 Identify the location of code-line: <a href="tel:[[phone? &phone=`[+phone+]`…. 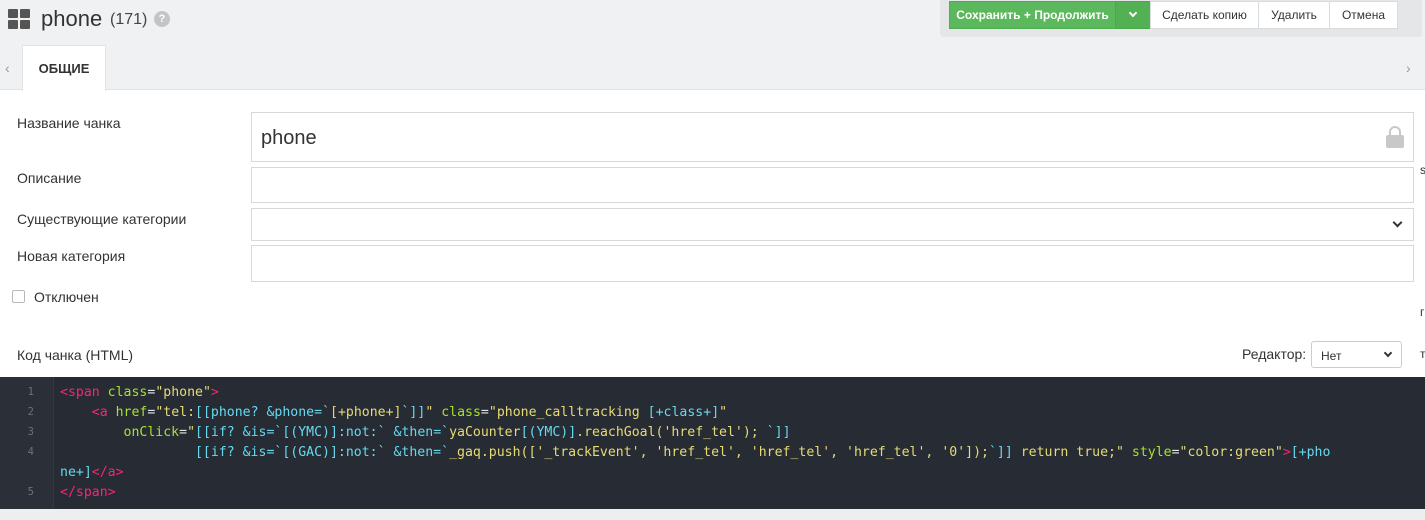
(409, 412).